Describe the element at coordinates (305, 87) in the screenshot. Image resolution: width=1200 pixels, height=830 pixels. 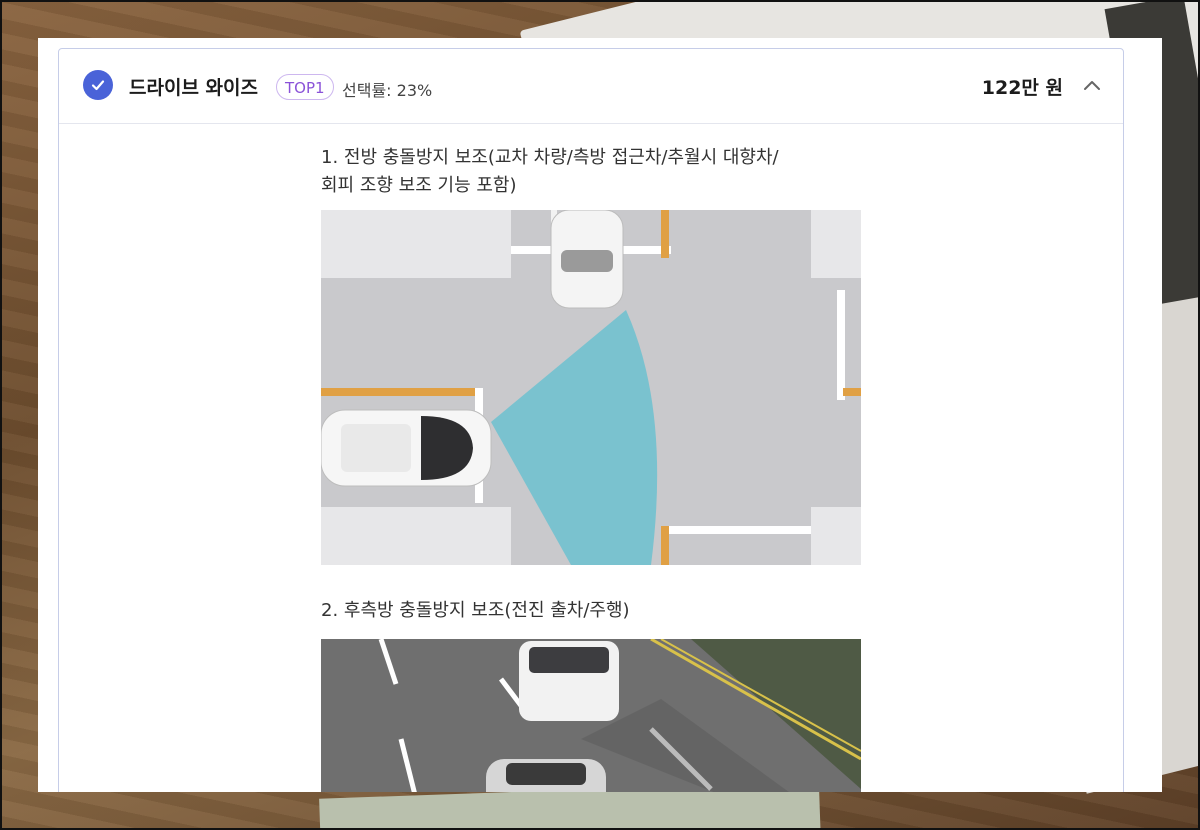
I see `top-badge: TOP1` at that location.